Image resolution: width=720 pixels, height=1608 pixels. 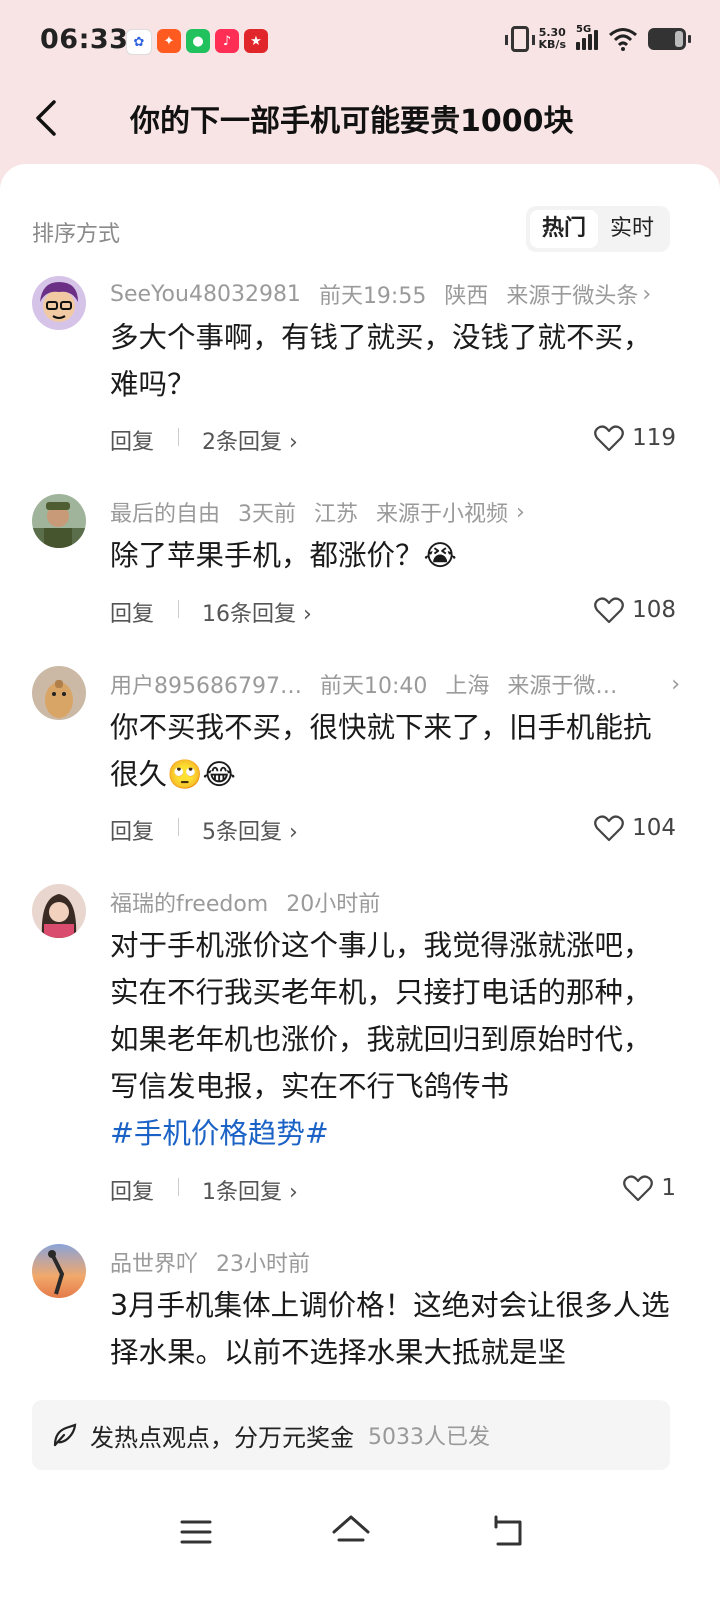 What do you see at coordinates (552, 38) in the screenshot?
I see `net-speed: 5.30 KB/s` at bounding box center [552, 38].